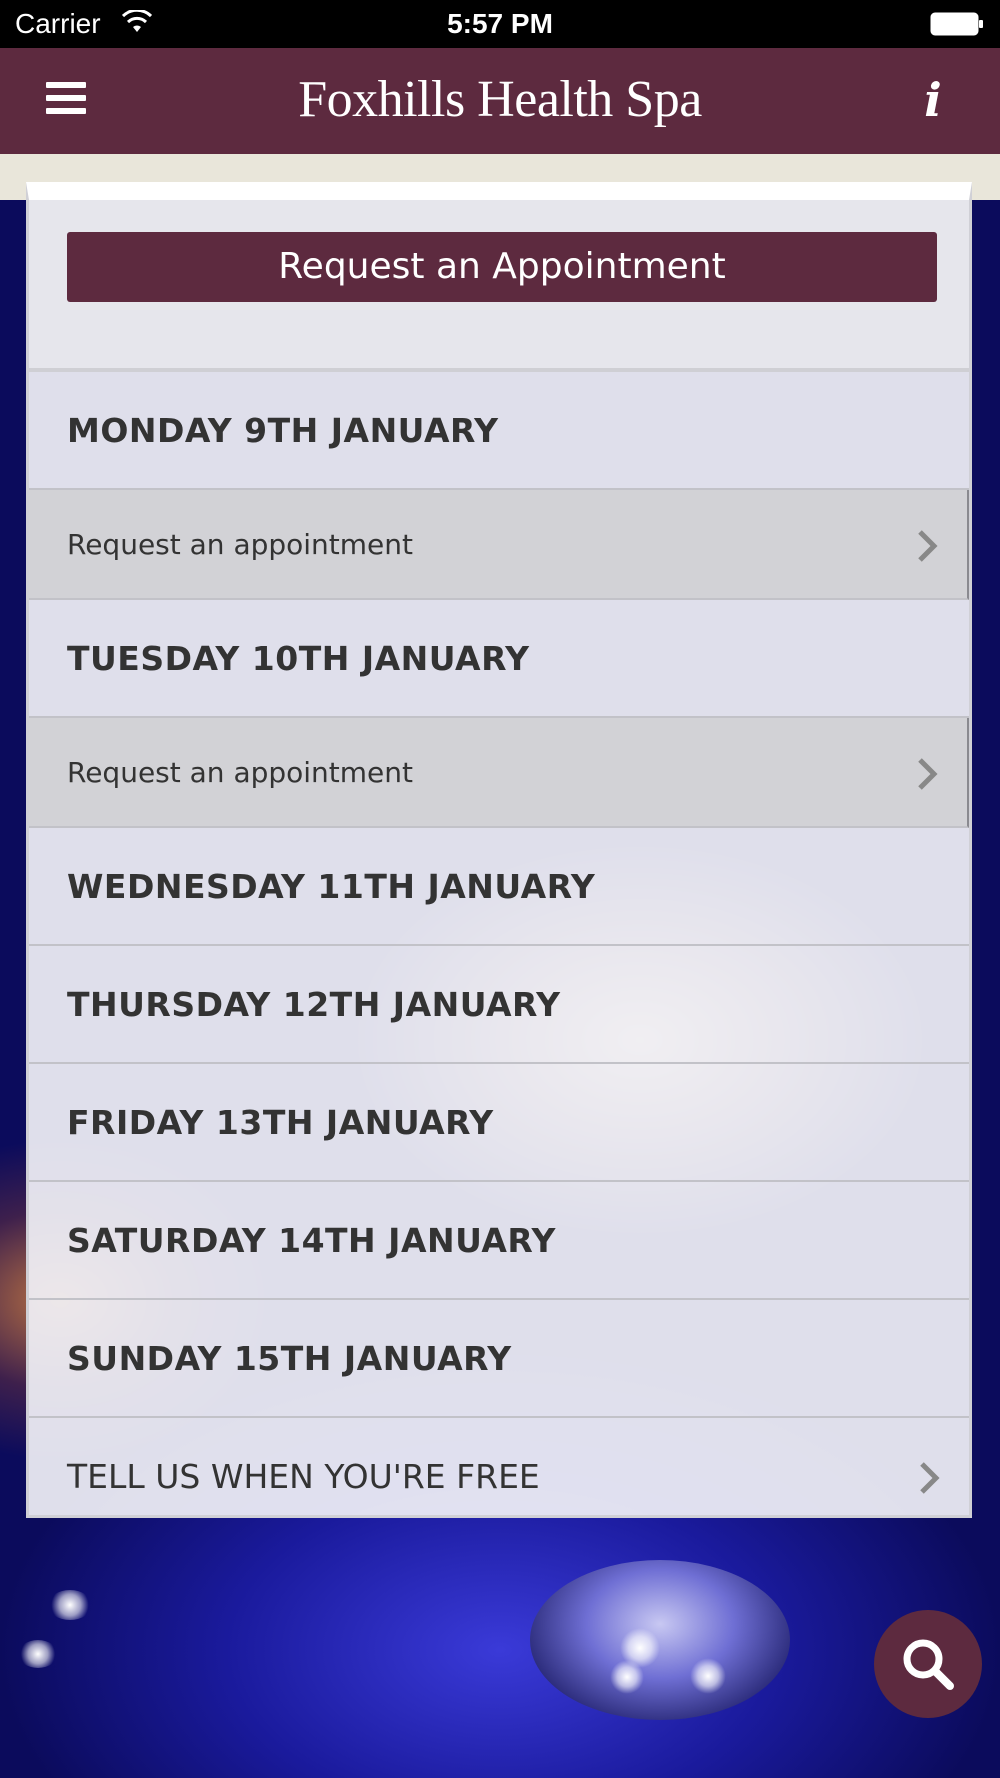 Image resolution: width=1000 pixels, height=1778 pixels. I want to click on day-row-sunday: SUNDAY 15TH JANUARY, so click(499, 1359).